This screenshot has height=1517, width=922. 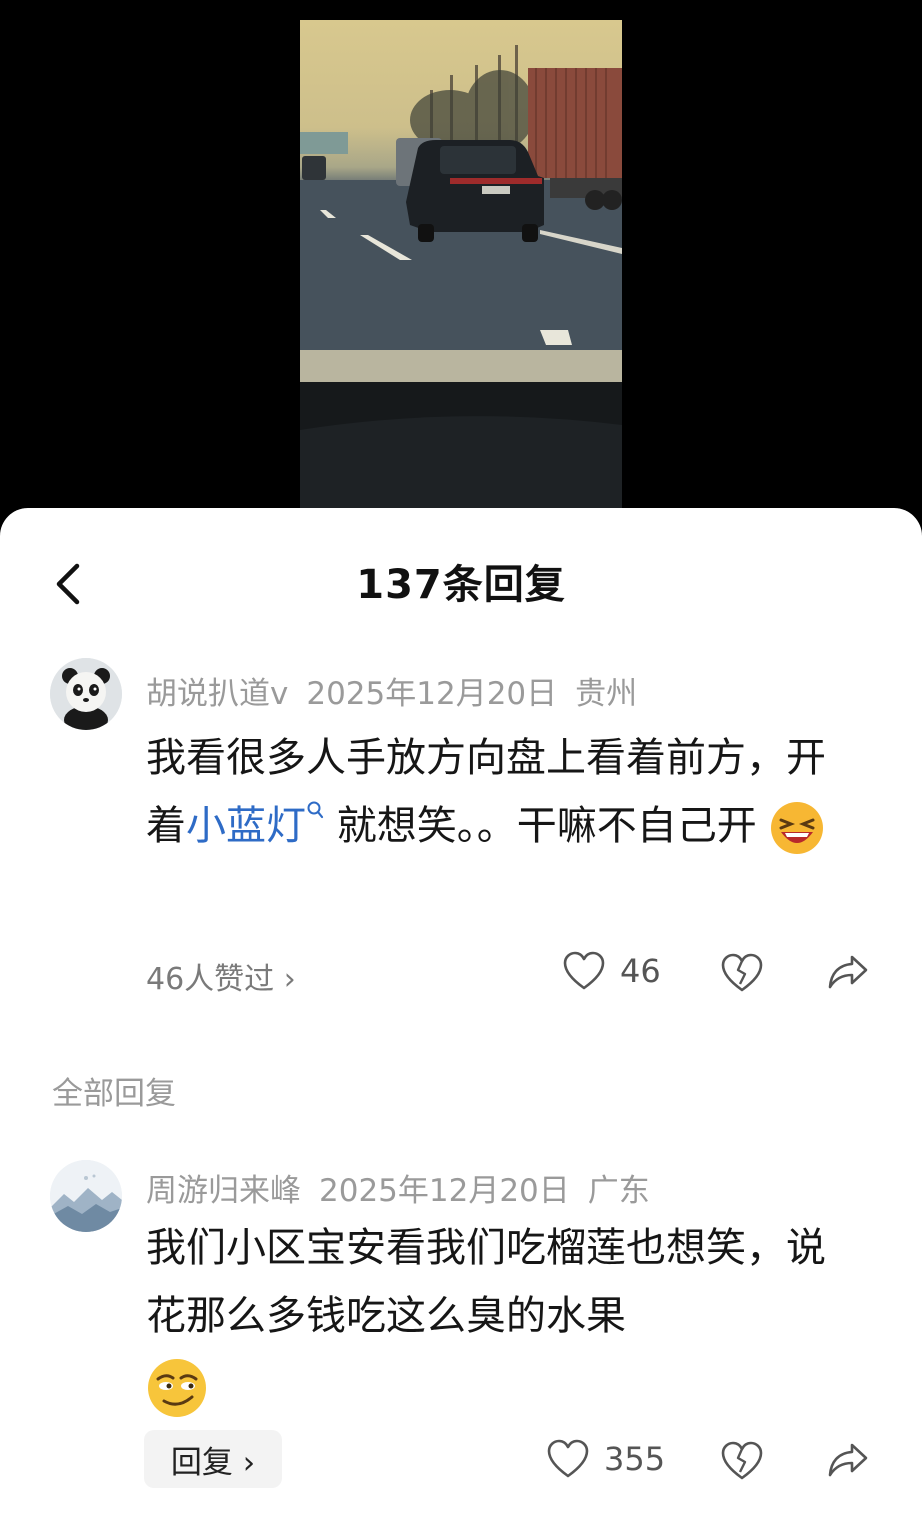 I want to click on reply-text-content: 我们小区宝安看我们吃榴莲也想笑，说花那么多钱吃这么臭的水果, so click(x=486, y=1282).